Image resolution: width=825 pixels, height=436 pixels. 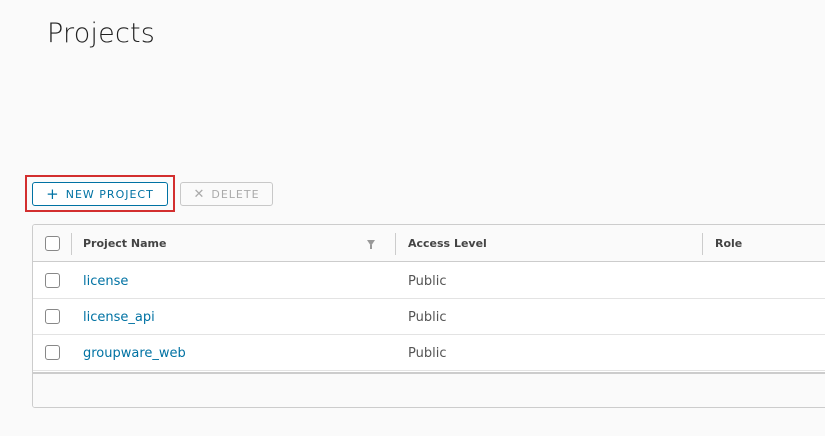 I want to click on project-name-link: license_api, so click(x=119, y=317).